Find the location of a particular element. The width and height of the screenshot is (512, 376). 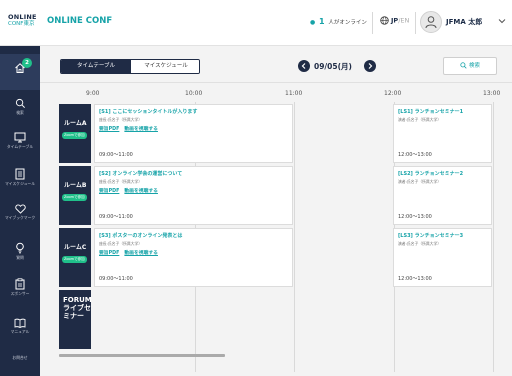

sidebar-item-search: 検索 is located at coordinates (20, 107).